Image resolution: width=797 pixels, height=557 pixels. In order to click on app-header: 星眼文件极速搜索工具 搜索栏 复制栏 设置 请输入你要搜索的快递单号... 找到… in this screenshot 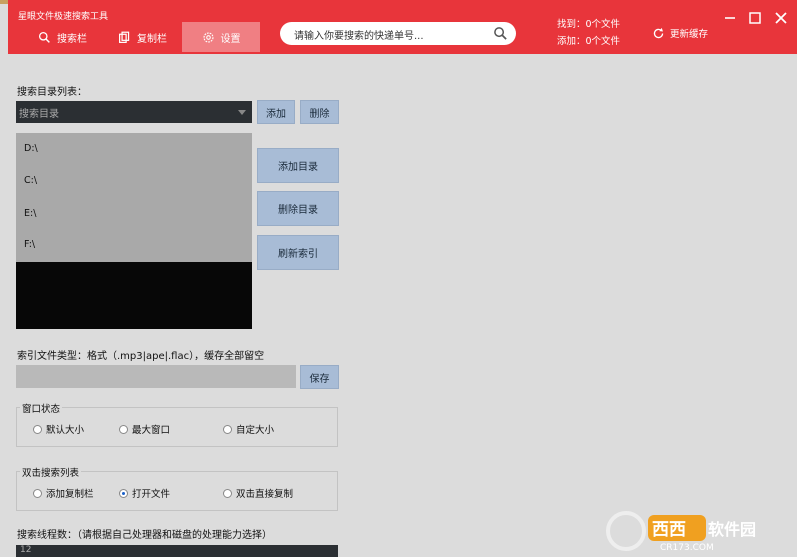, I will do `click(402, 27)`.